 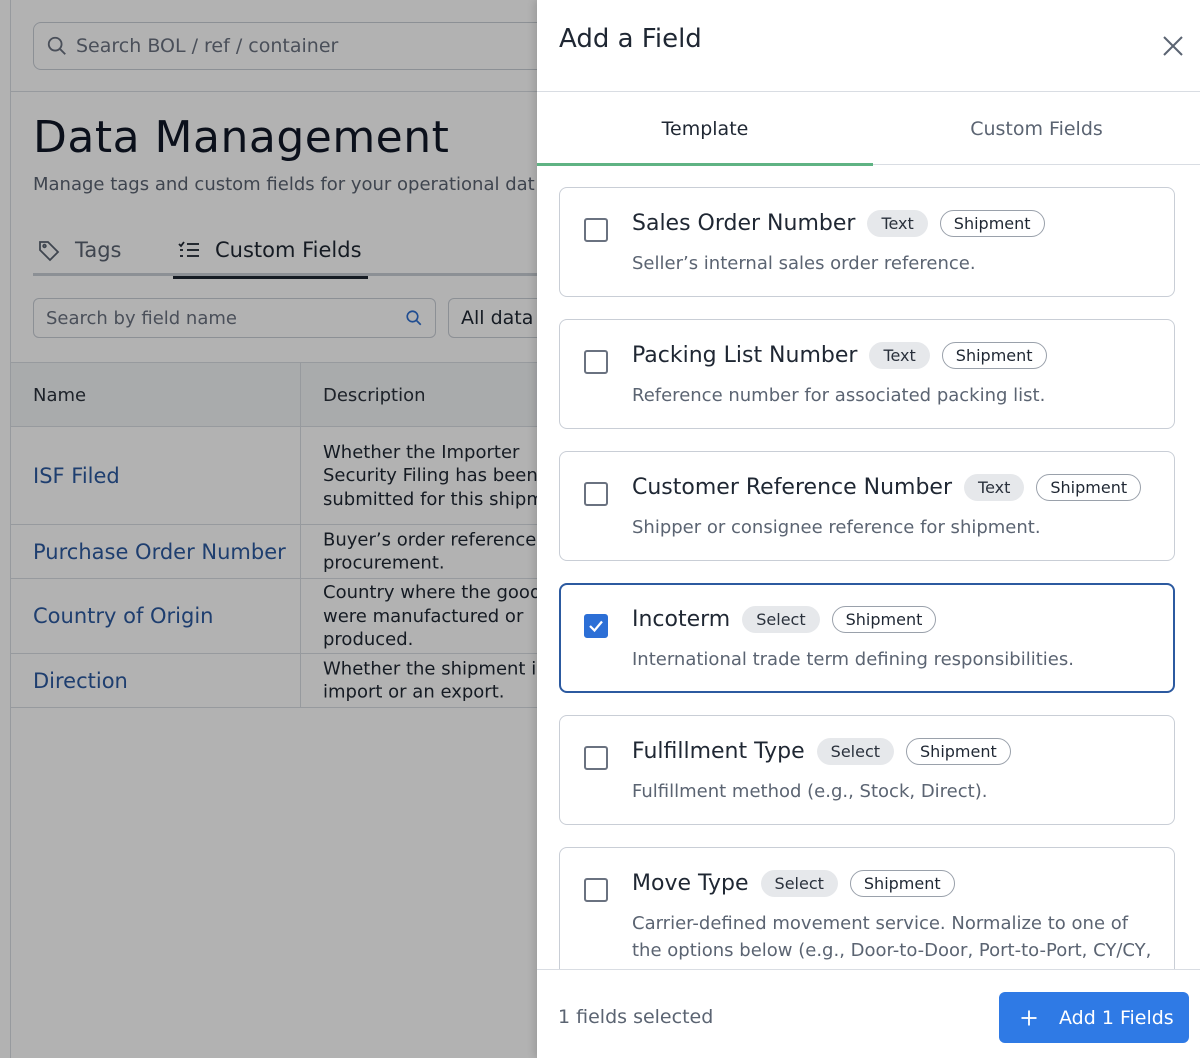 What do you see at coordinates (705, 129) in the screenshot?
I see `tab-template: Template` at bounding box center [705, 129].